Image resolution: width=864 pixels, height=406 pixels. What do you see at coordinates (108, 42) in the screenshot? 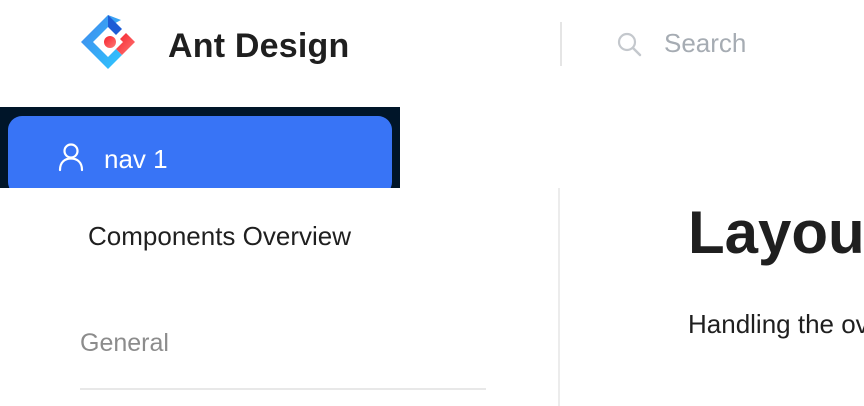
I see `ant-design-logo-icon` at bounding box center [108, 42].